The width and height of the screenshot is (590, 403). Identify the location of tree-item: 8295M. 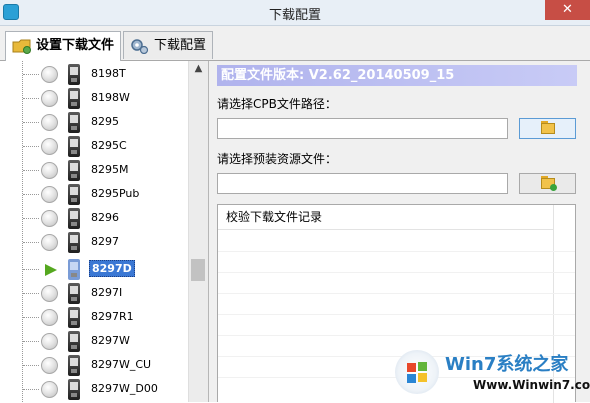
(94, 171).